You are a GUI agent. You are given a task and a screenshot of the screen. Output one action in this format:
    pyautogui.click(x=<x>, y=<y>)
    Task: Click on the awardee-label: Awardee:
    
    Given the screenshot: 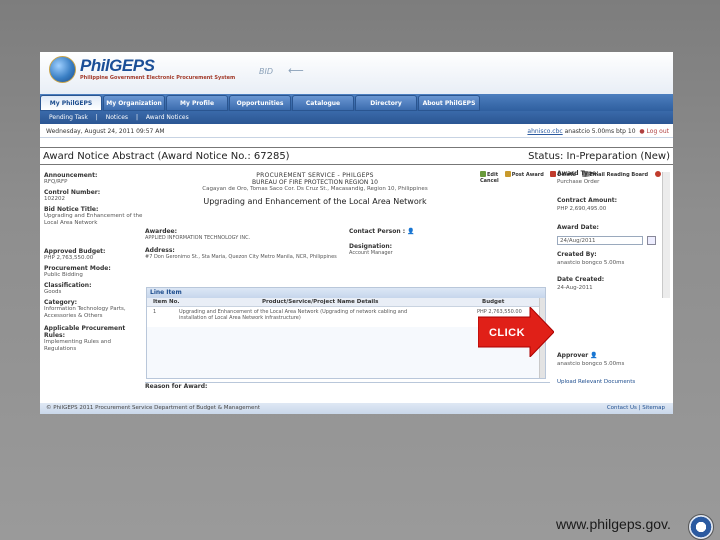 What is the action you would take?
    pyautogui.click(x=161, y=231)
    